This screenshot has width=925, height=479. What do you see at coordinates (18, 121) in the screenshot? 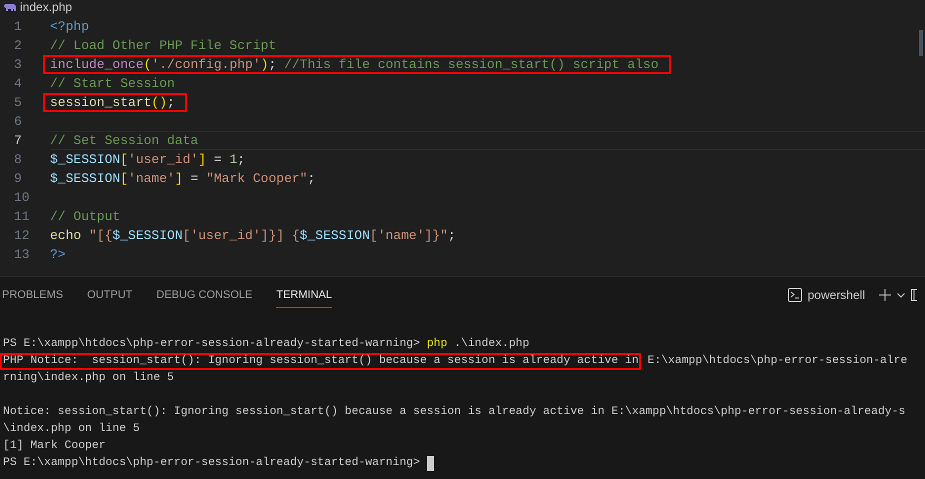
I see `line-number: 6` at bounding box center [18, 121].